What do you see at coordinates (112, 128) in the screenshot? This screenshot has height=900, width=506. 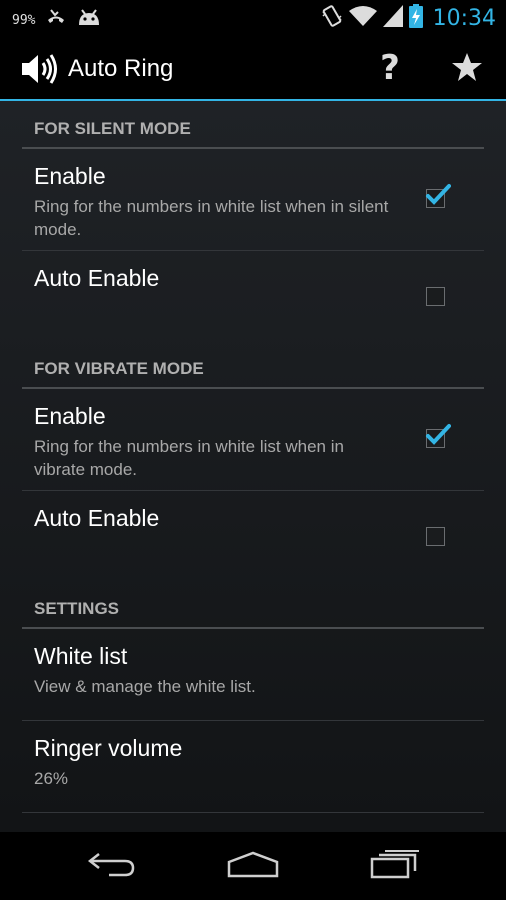 I see `section-title: FOR SILENT MODE` at bounding box center [112, 128].